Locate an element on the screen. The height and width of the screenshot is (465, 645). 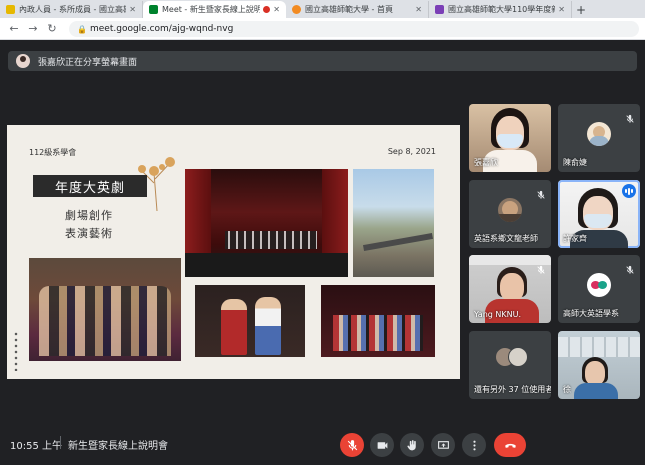
recording-indicator-icon is located at coordinates (267, 9).